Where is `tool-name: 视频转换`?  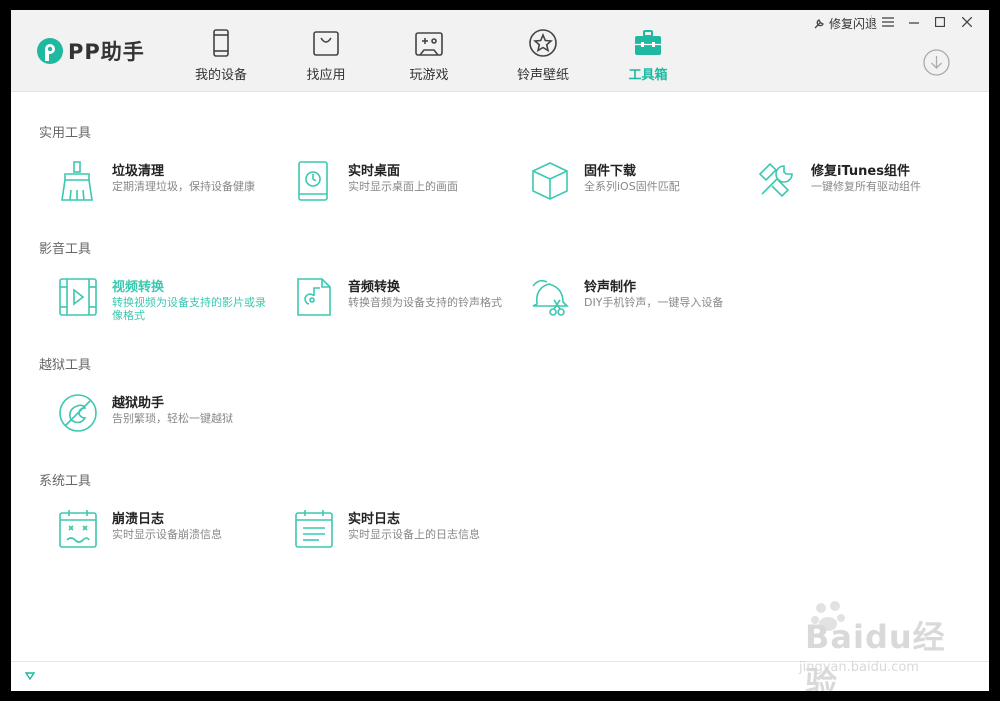 tool-name: 视频转换 is located at coordinates (138, 287).